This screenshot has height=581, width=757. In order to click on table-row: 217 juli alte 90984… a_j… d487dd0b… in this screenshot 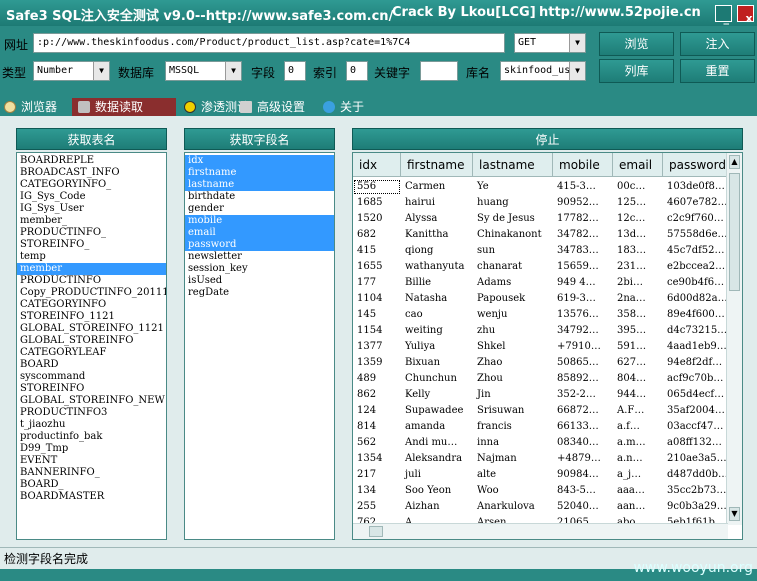, I will do `click(540, 475)`.